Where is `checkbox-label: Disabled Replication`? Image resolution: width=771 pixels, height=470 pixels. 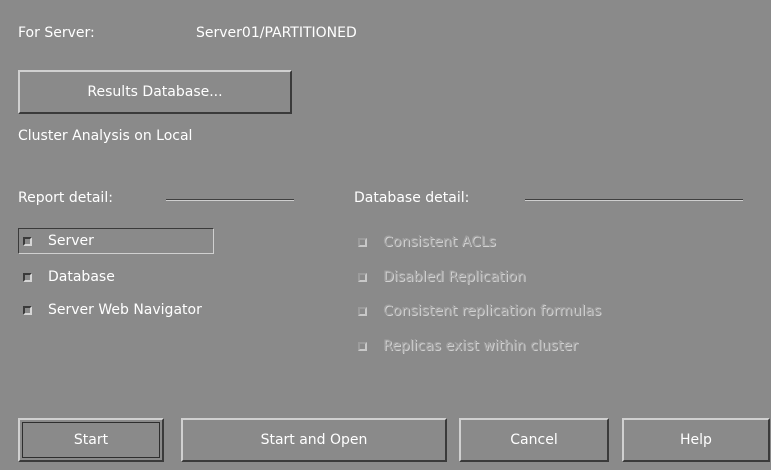 checkbox-label: Disabled Replication is located at coordinates (454, 277).